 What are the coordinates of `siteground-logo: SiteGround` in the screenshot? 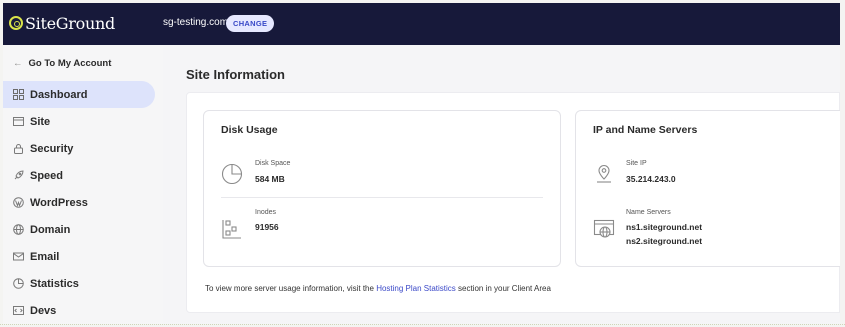 It's located at (62, 23).